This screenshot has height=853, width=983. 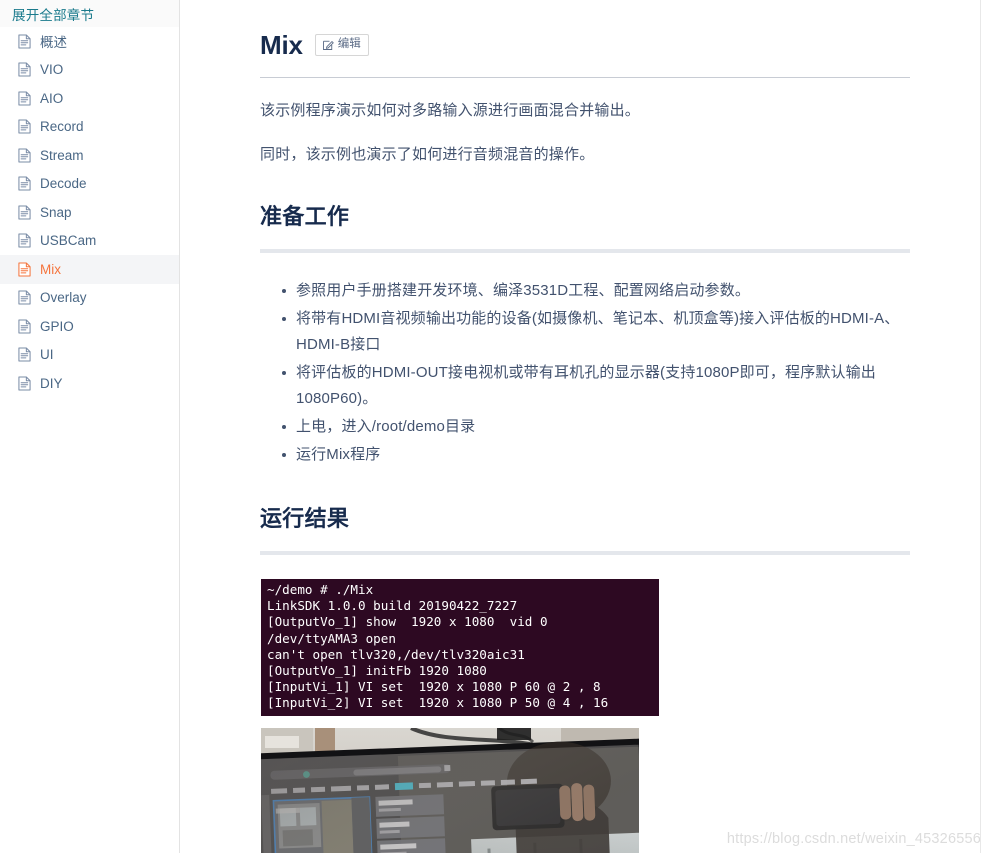 What do you see at coordinates (281, 45) in the screenshot?
I see `page-title: Mix` at bounding box center [281, 45].